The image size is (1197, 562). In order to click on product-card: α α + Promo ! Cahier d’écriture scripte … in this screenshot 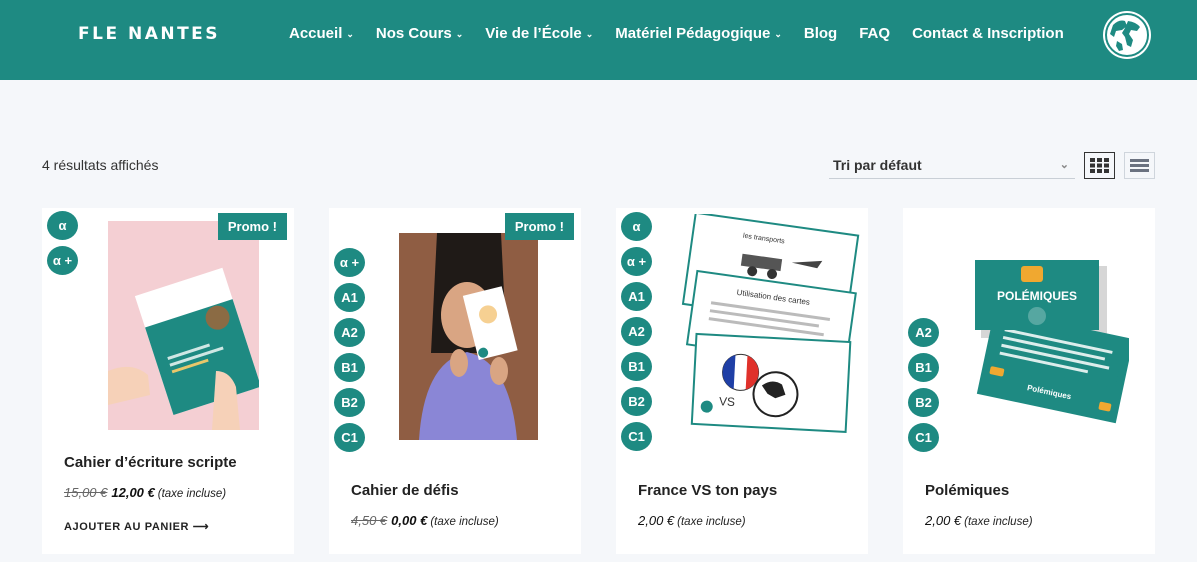, I will do `click(168, 381)`.